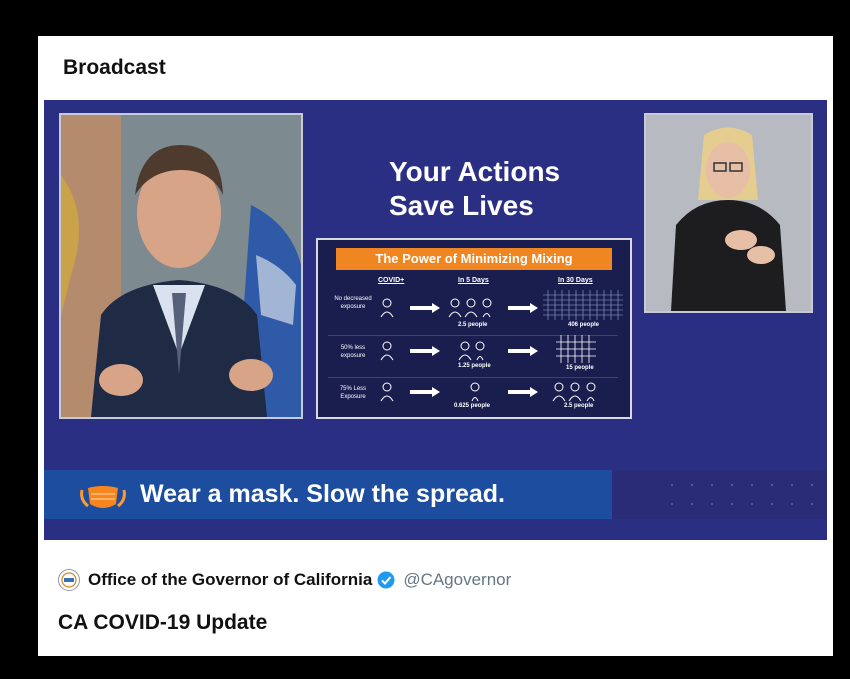  What do you see at coordinates (475, 392) in the screenshot?
I see `partial-person-icon` at bounding box center [475, 392].